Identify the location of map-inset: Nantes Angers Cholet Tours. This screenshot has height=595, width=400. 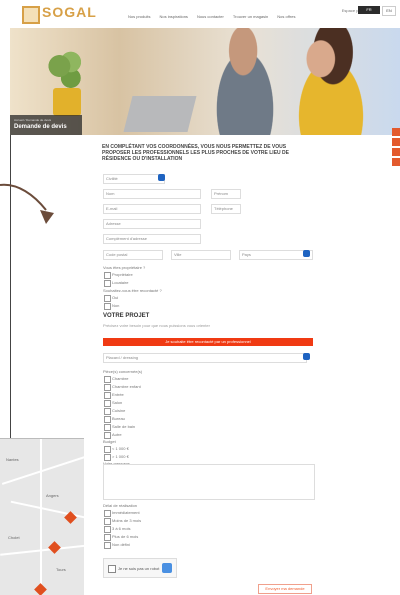
(42, 516).